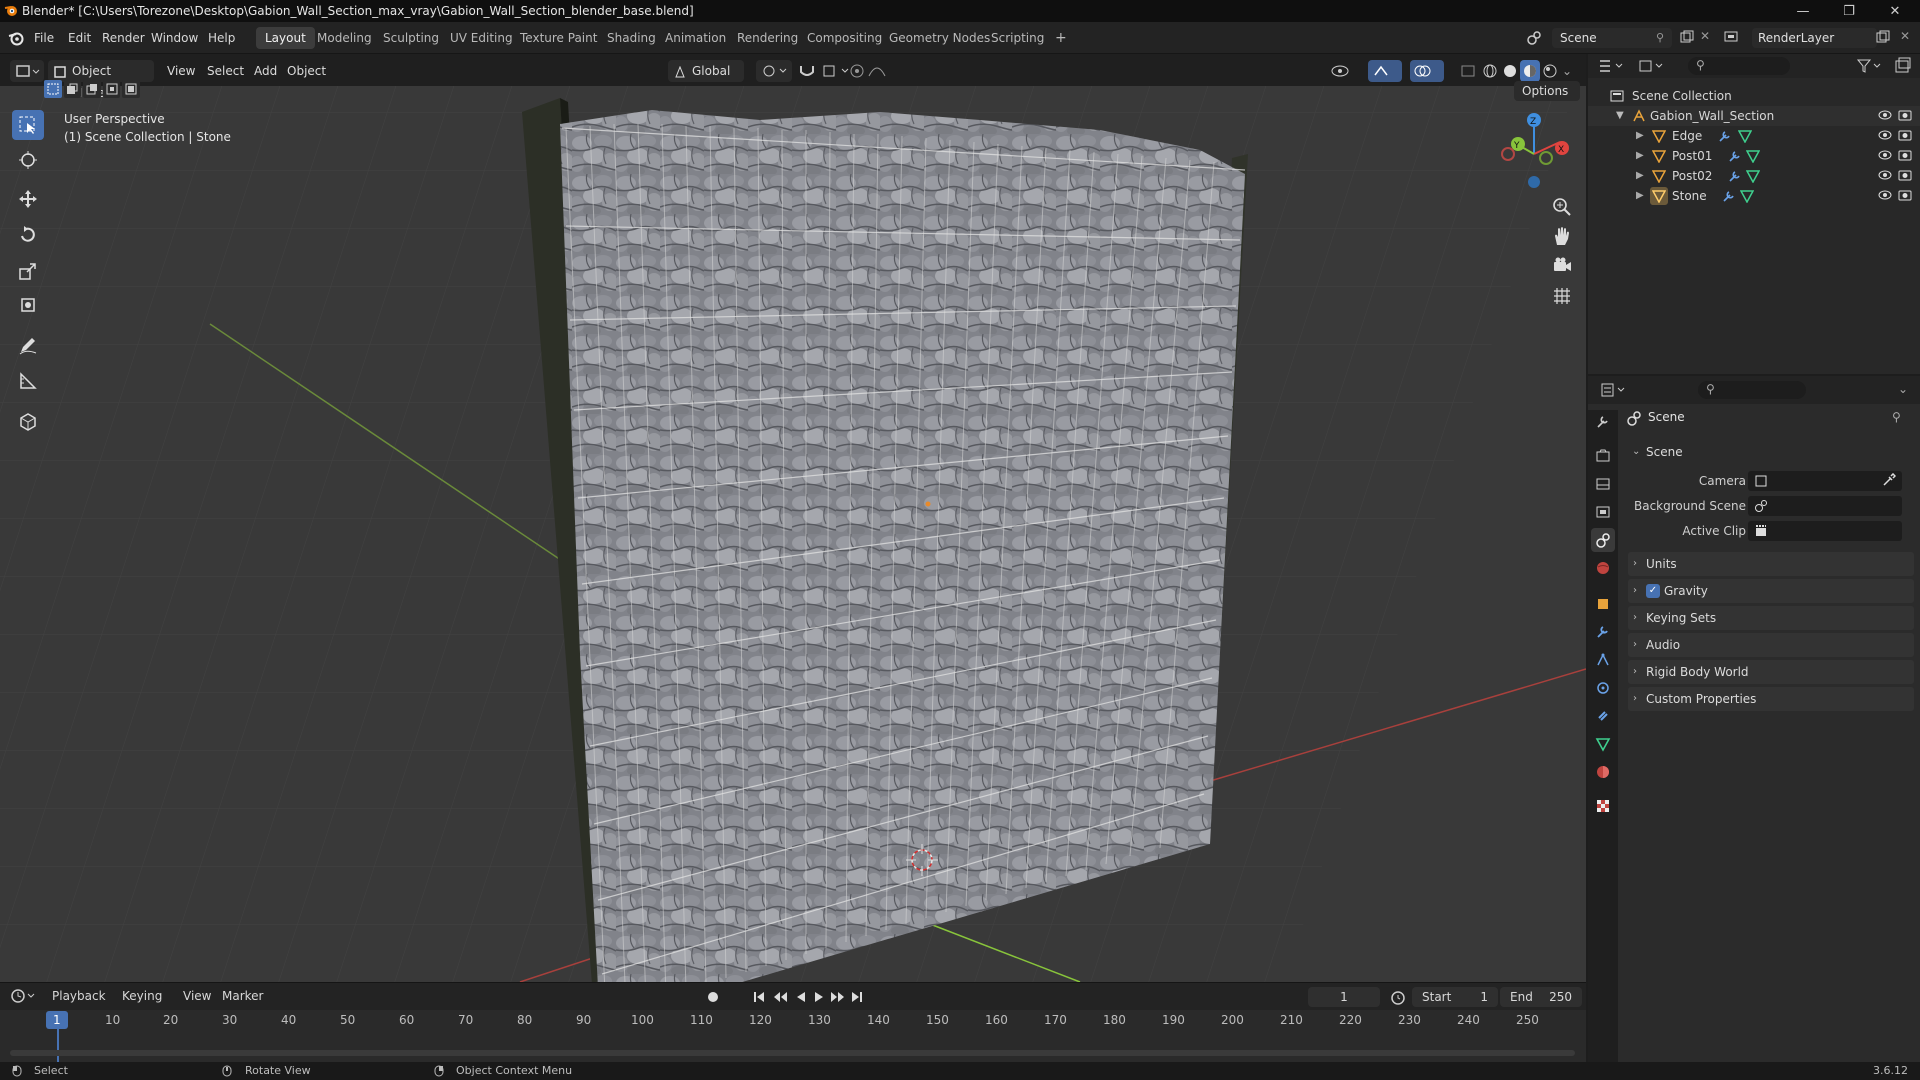  I want to click on outliner-row-post01: ▶ Post01, so click(1754, 156).